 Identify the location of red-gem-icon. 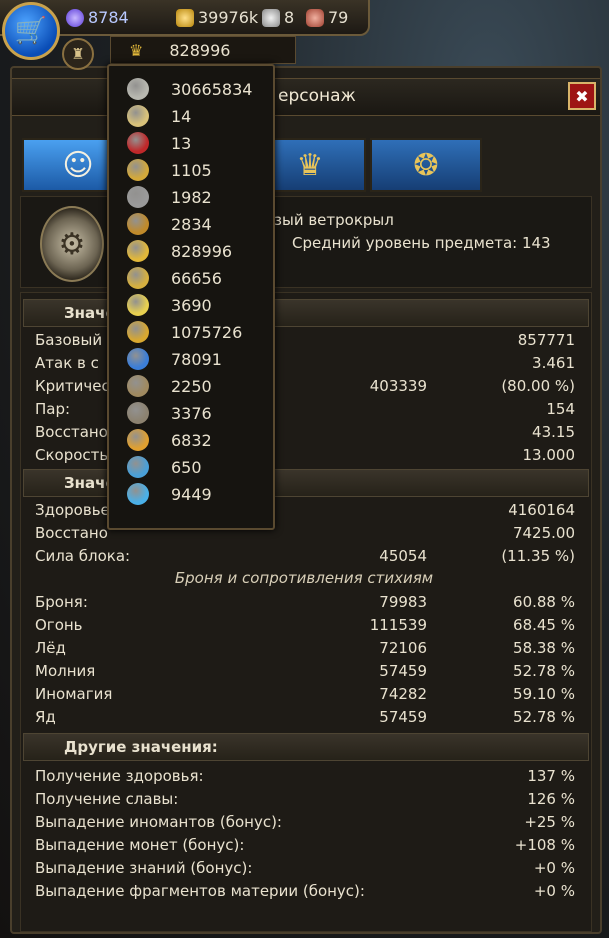
(138, 143).